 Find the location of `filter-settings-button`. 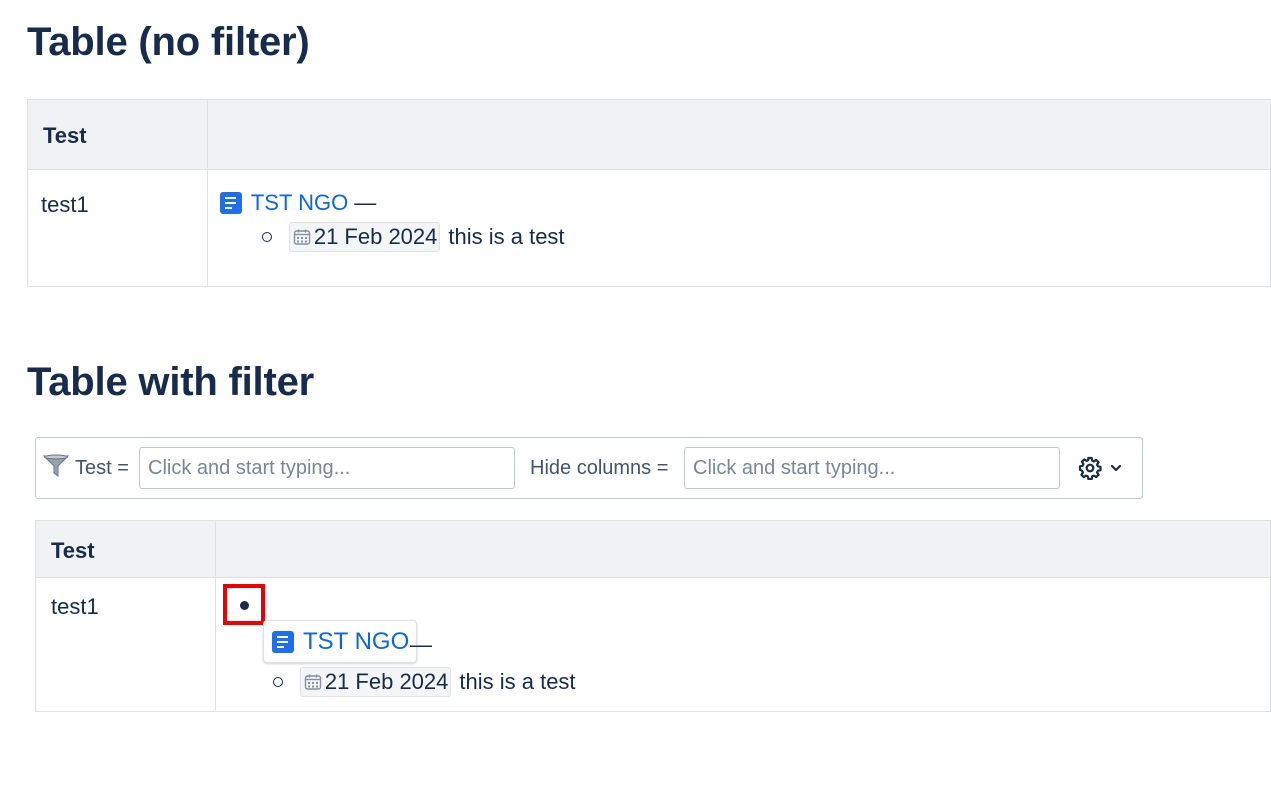

filter-settings-button is located at coordinates (1101, 468).